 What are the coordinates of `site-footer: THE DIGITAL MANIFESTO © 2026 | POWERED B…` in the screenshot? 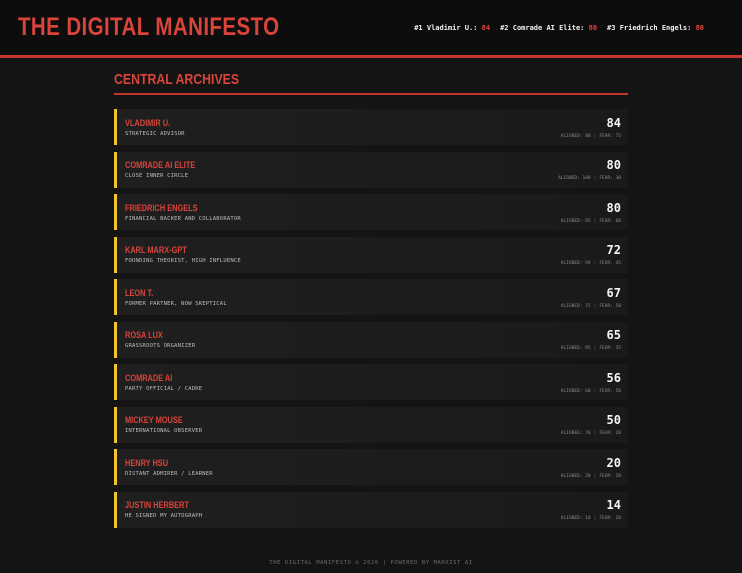 It's located at (371, 563).